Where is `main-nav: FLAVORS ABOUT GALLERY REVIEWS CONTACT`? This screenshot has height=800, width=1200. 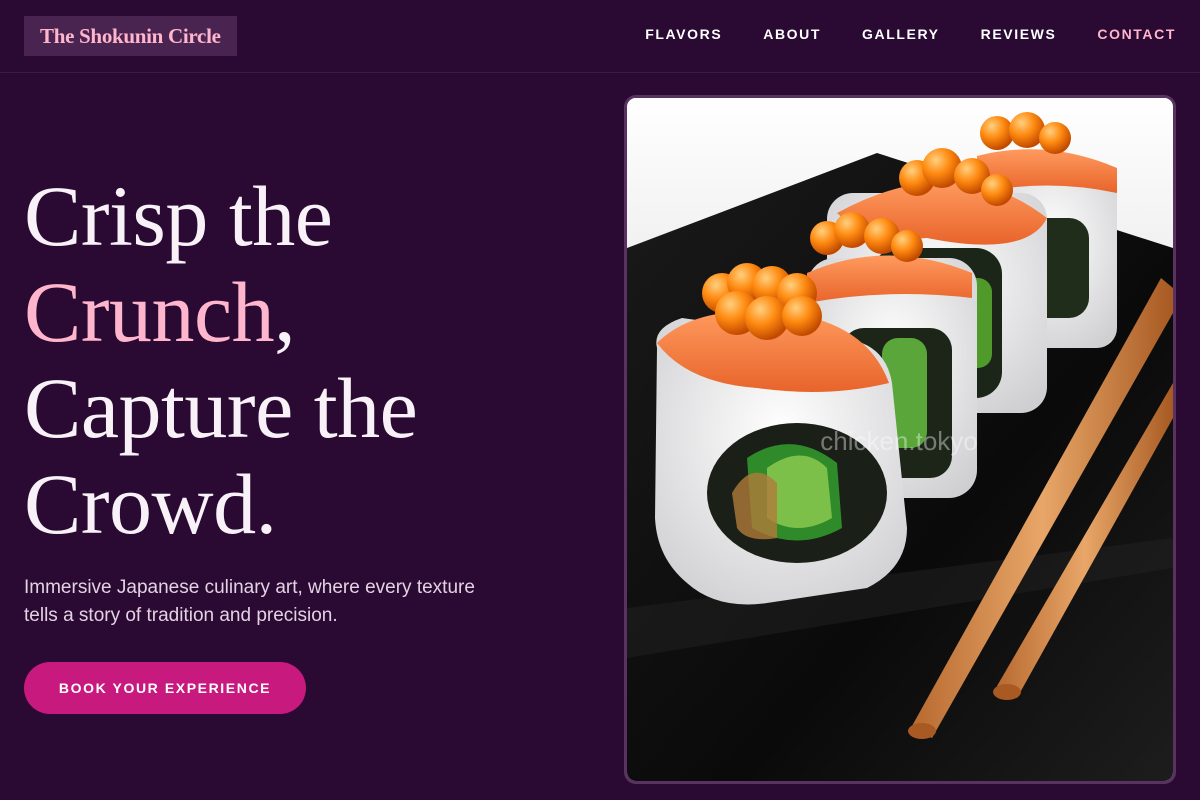
main-nav: FLAVORS ABOUT GALLERY REVIEWS CONTACT is located at coordinates (910, 34).